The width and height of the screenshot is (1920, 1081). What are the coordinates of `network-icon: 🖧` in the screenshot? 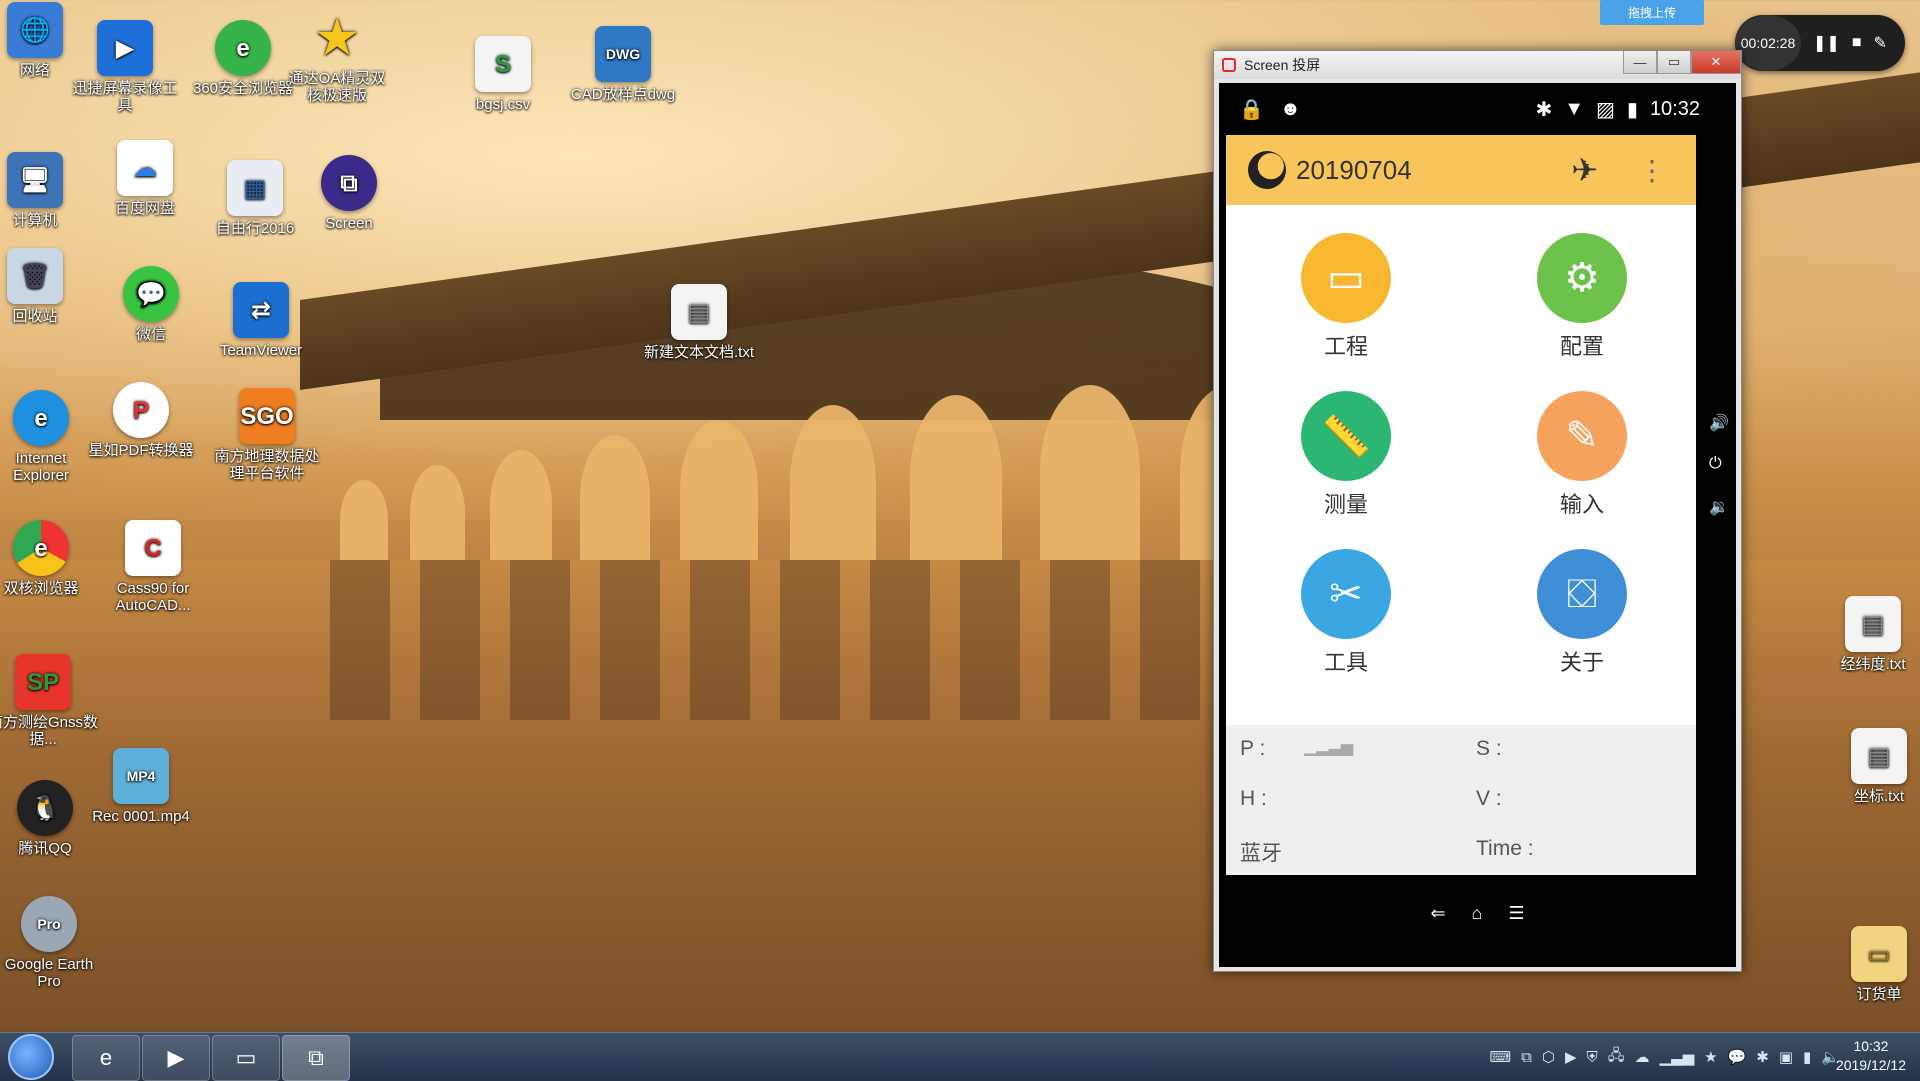 It's located at (1616, 1057).